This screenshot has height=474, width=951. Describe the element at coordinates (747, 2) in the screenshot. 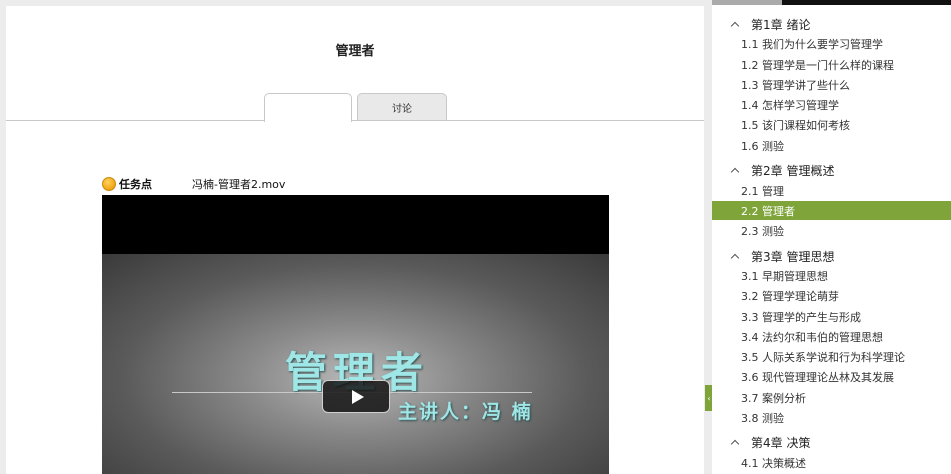

I see `sidebar-top-bar-highlight` at that location.